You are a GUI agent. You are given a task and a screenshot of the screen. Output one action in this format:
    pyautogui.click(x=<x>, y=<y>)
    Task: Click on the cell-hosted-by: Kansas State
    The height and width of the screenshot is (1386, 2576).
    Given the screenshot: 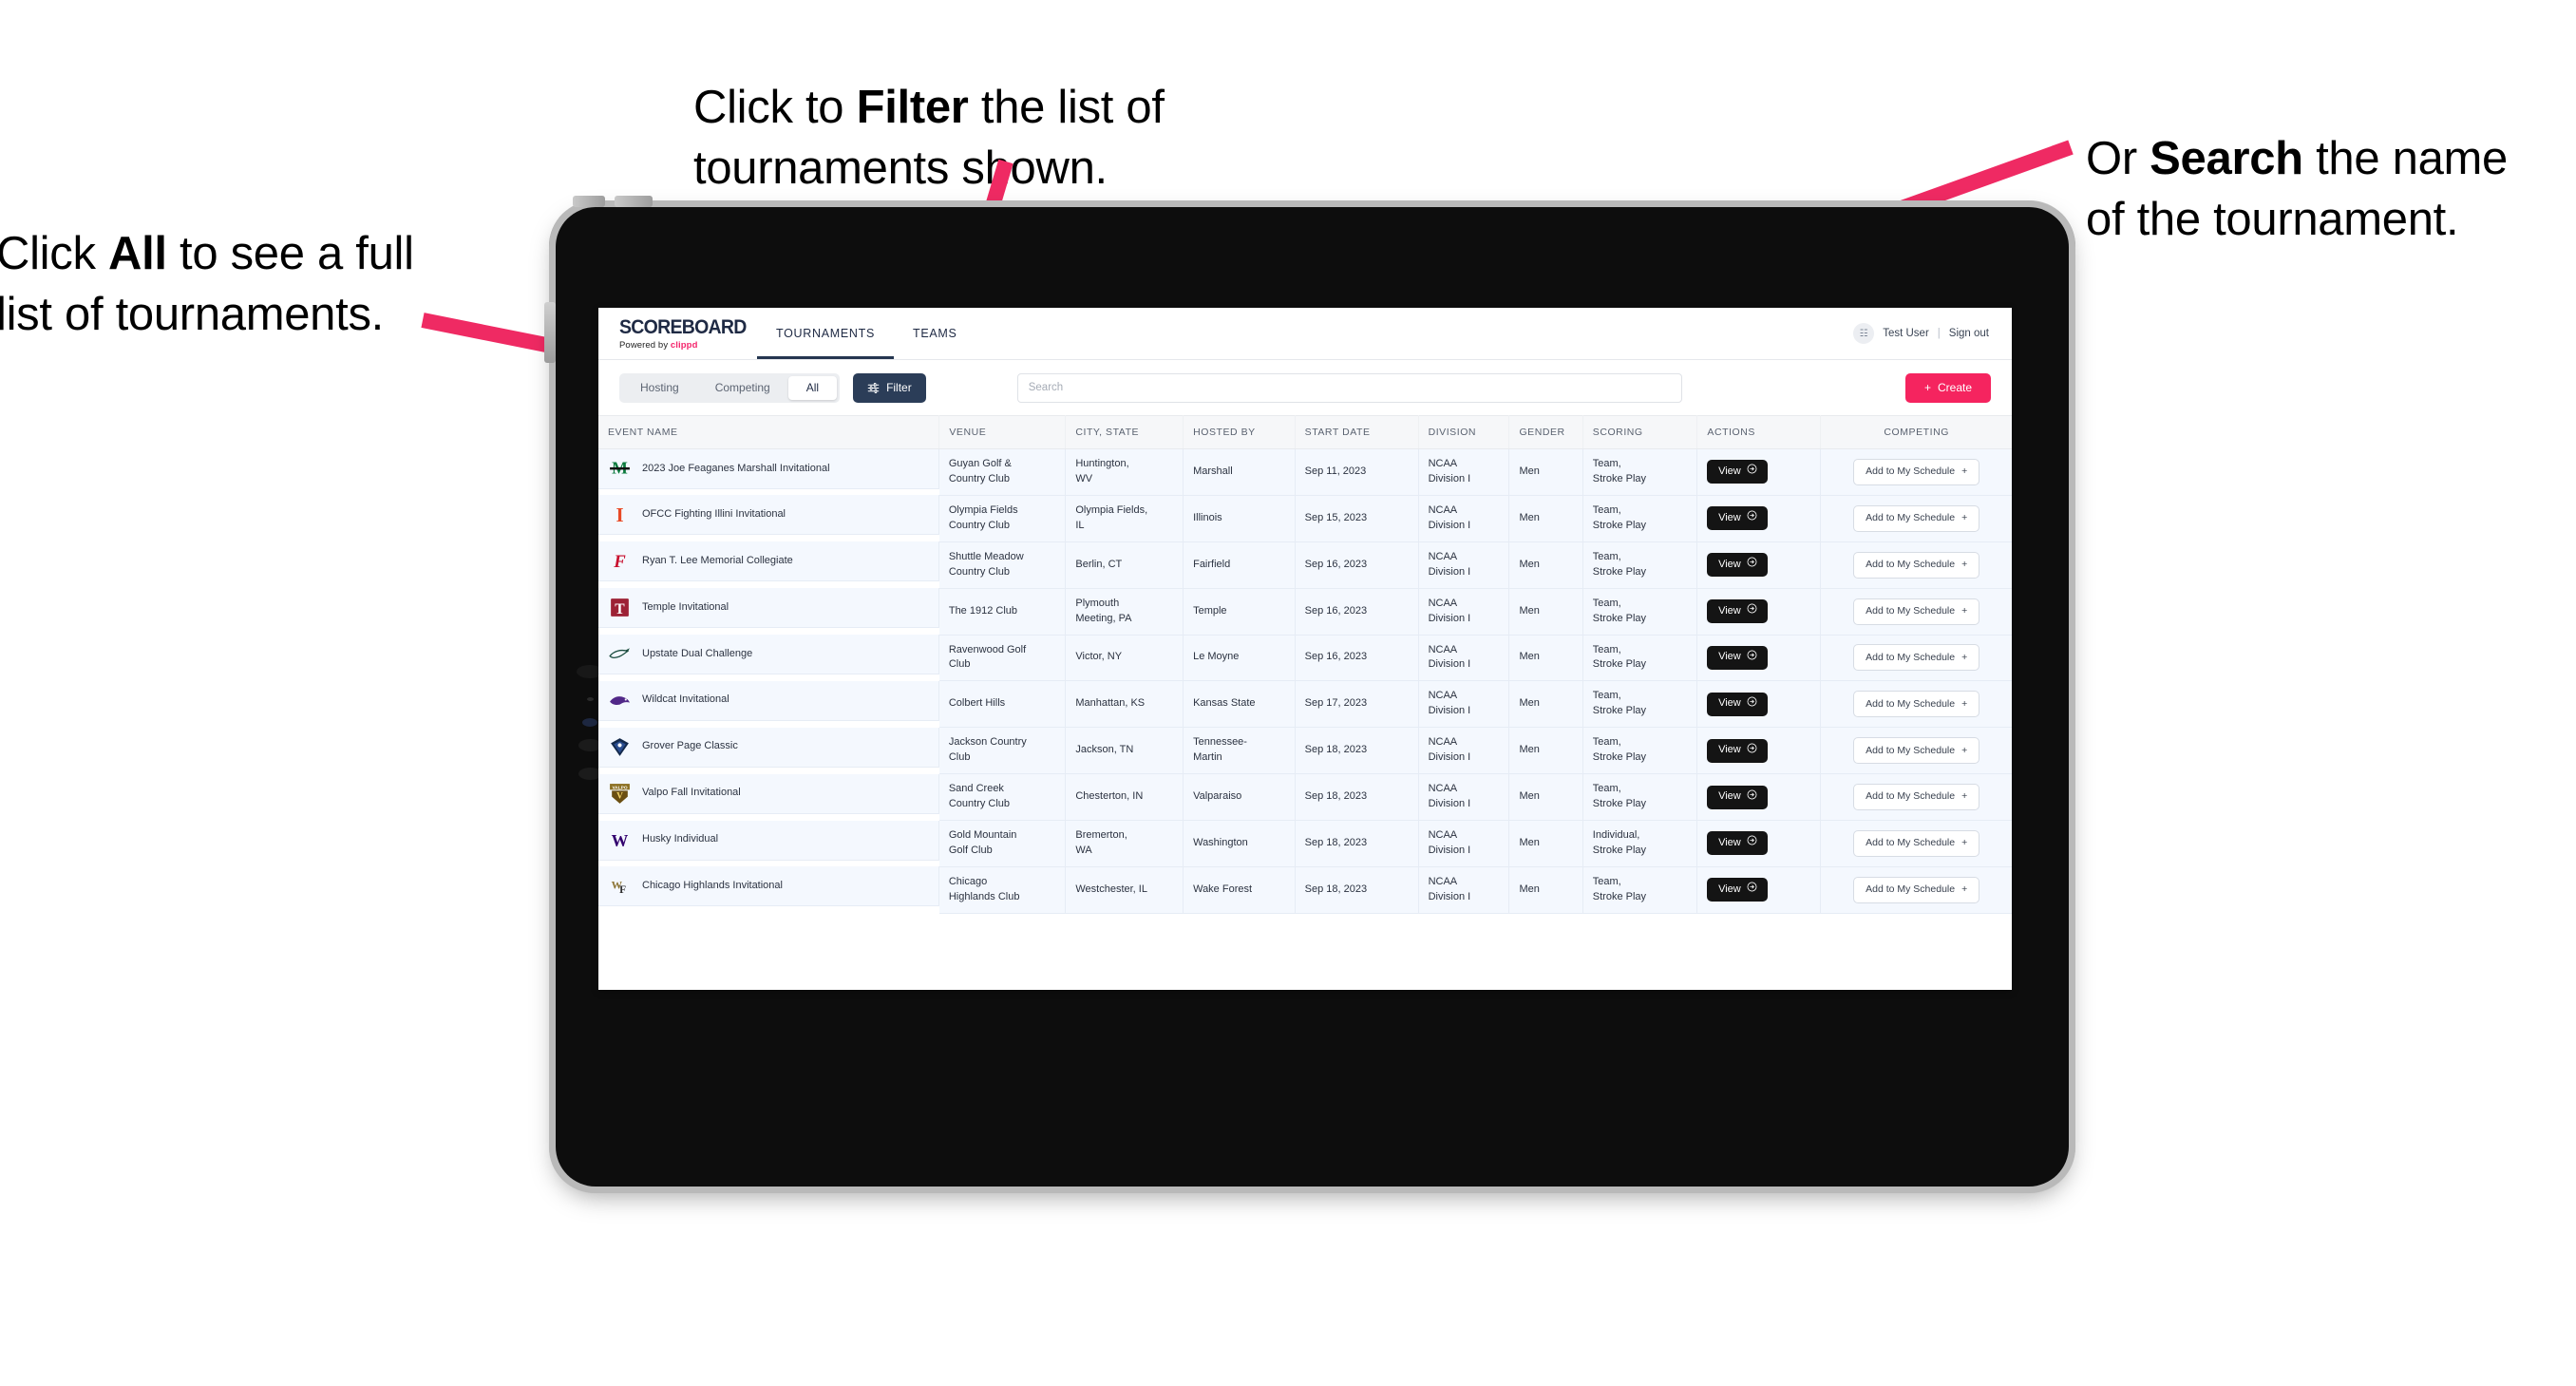 What is the action you would take?
    pyautogui.click(x=1239, y=704)
    